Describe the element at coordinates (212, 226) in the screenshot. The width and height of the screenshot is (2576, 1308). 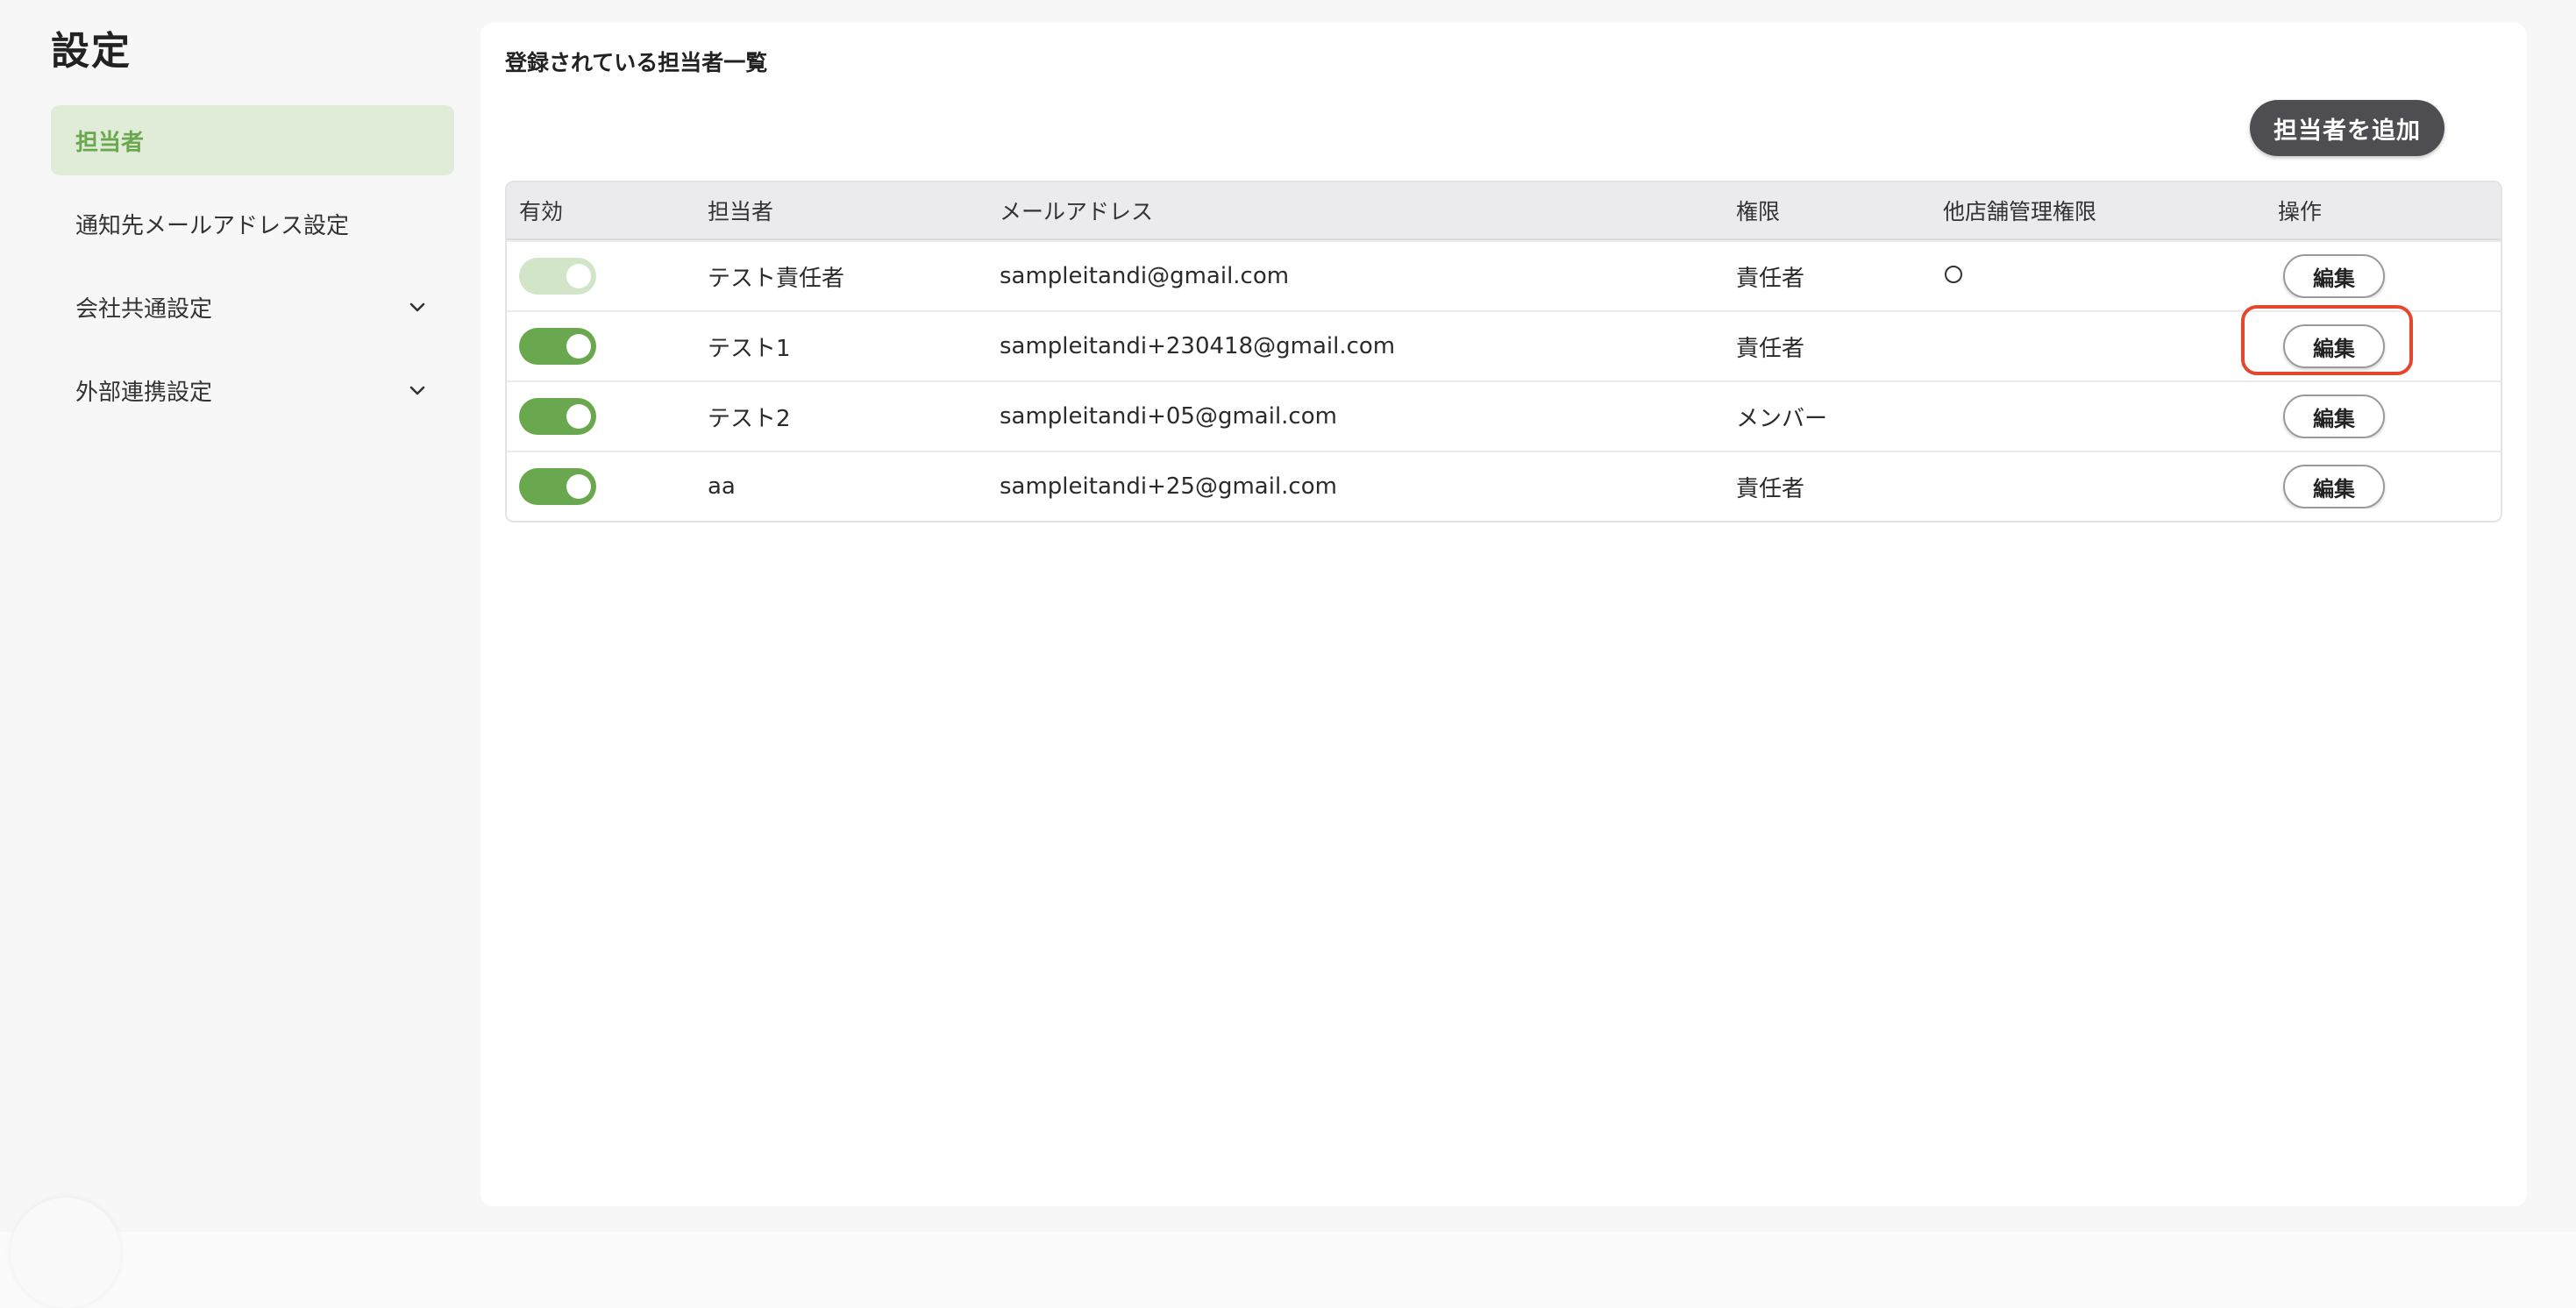
I see `sidebar-item-label: 通知先メールアドレス設定` at that location.